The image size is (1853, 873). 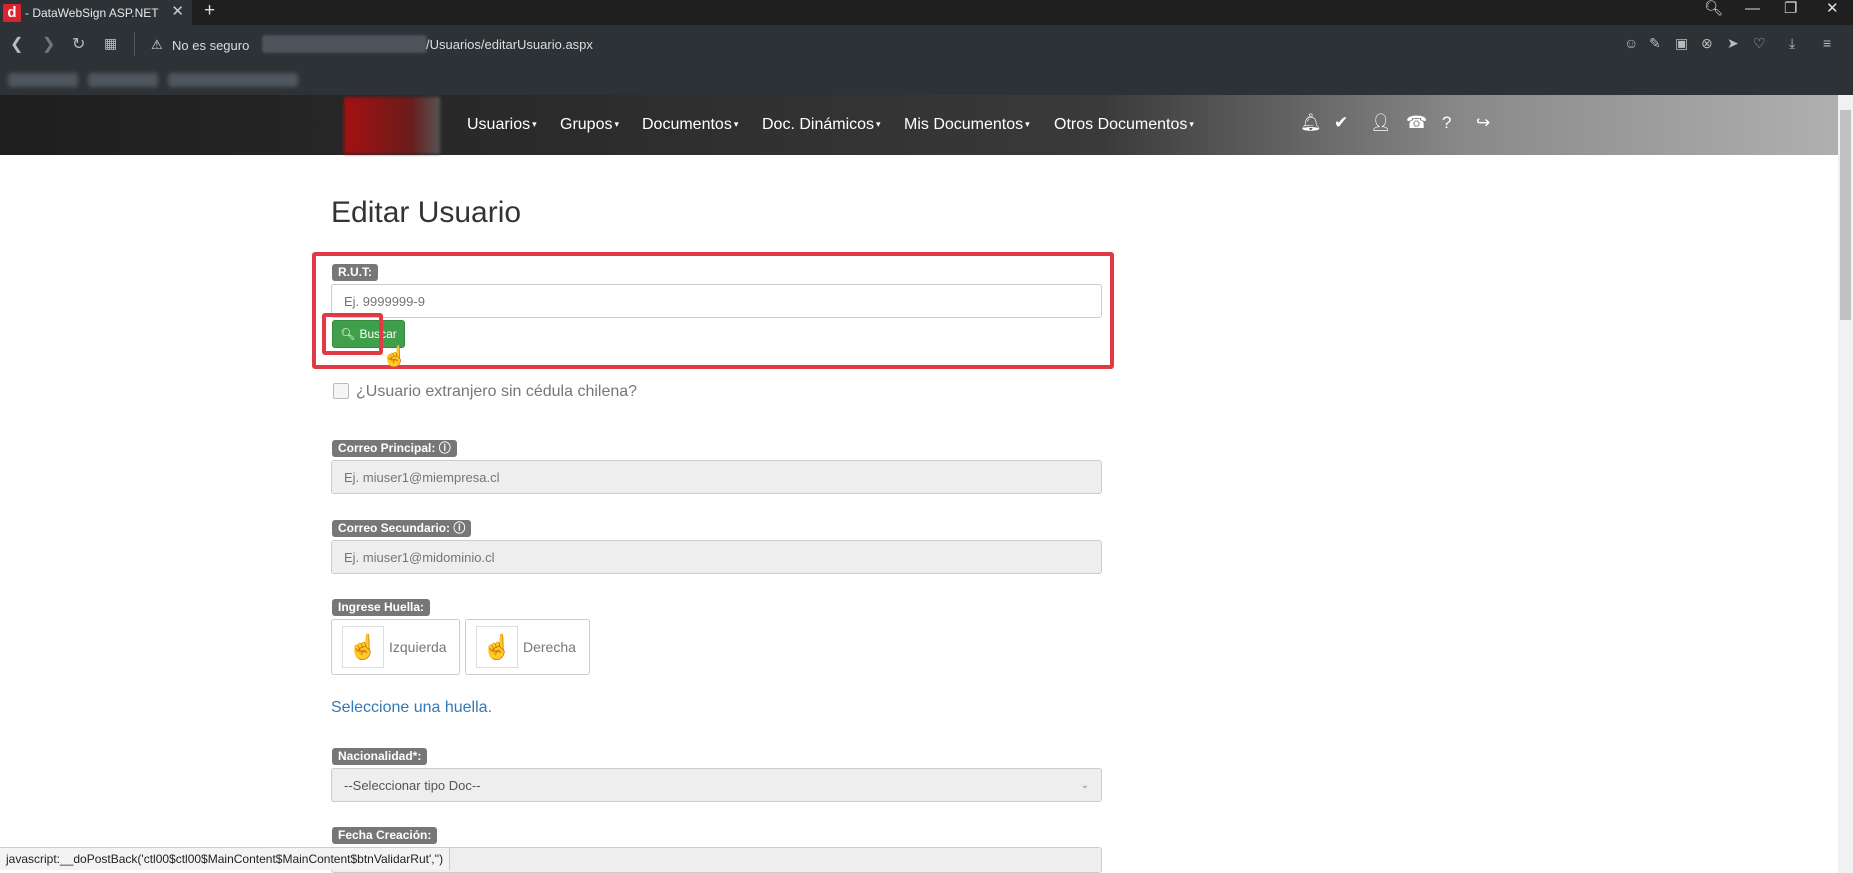 I want to click on nacionalidad-select: --Seleccionar tipo Doc-- ⌄, so click(x=716, y=785).